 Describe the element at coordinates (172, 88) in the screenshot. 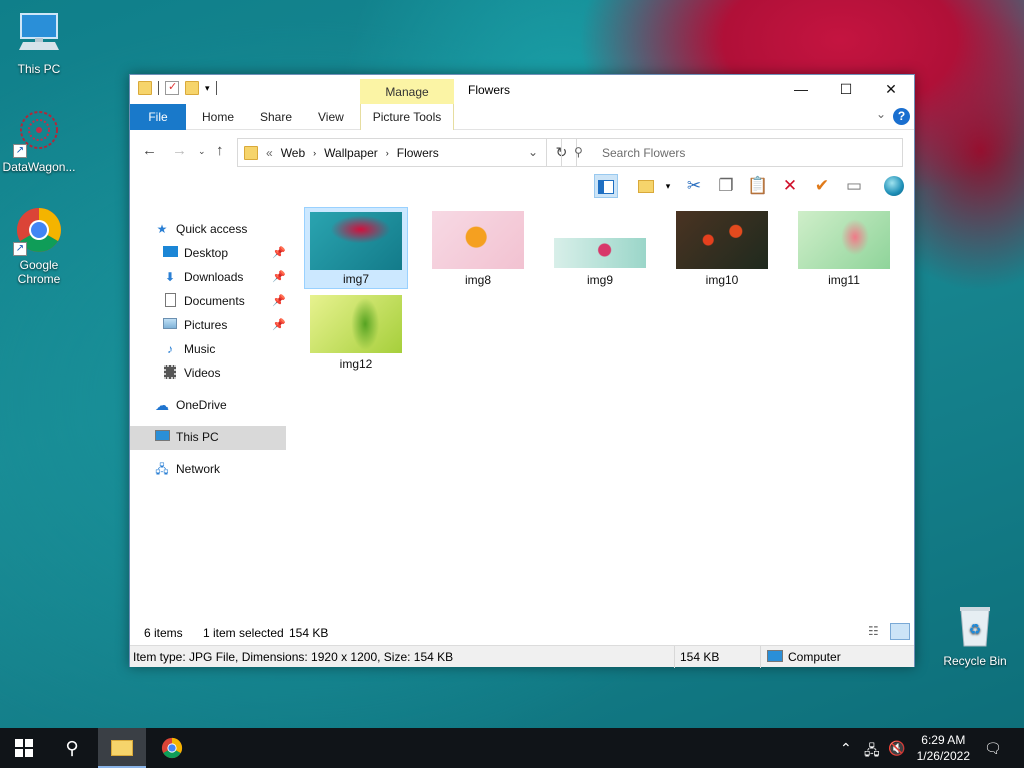

I see `properties-icon: ✓` at that location.